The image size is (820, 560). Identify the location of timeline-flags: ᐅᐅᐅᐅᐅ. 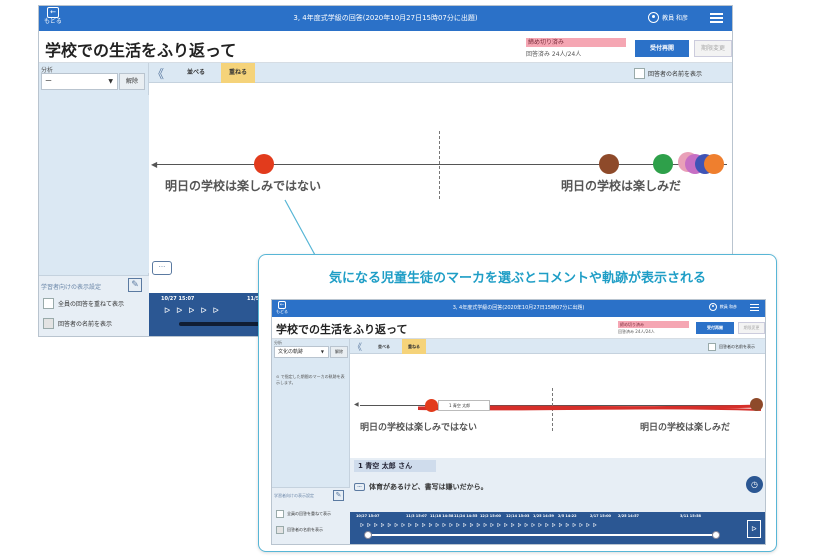
(194, 310).